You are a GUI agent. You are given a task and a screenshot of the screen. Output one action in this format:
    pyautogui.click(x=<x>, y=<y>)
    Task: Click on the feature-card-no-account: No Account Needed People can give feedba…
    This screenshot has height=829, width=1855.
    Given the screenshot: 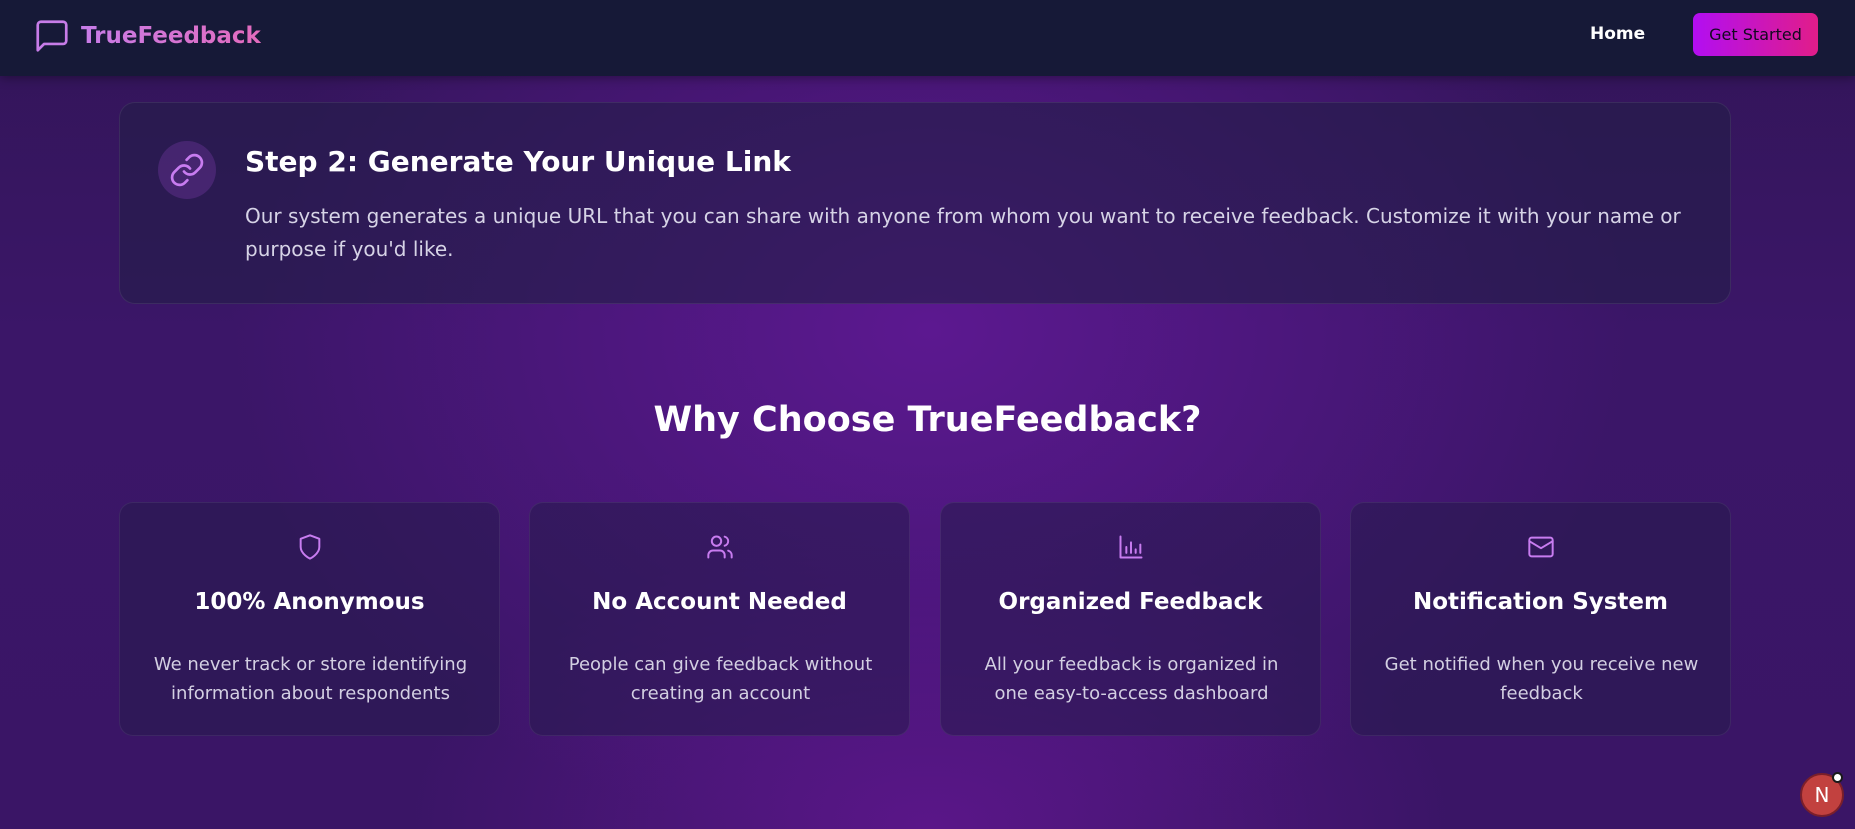 What is the action you would take?
    pyautogui.click(x=719, y=619)
    